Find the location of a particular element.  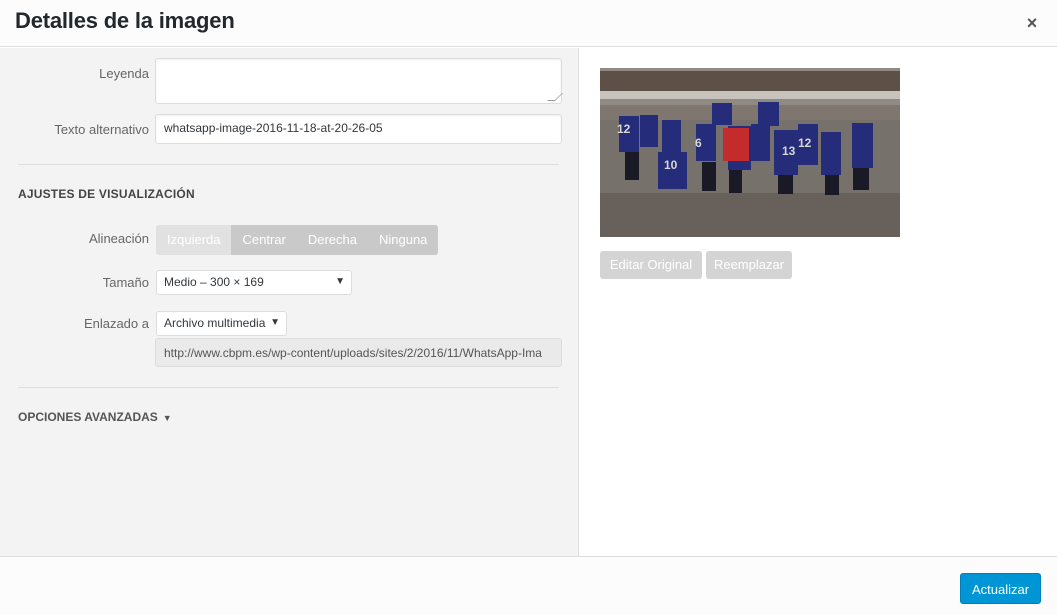

modal-footer: Actualizar is located at coordinates (528, 585).